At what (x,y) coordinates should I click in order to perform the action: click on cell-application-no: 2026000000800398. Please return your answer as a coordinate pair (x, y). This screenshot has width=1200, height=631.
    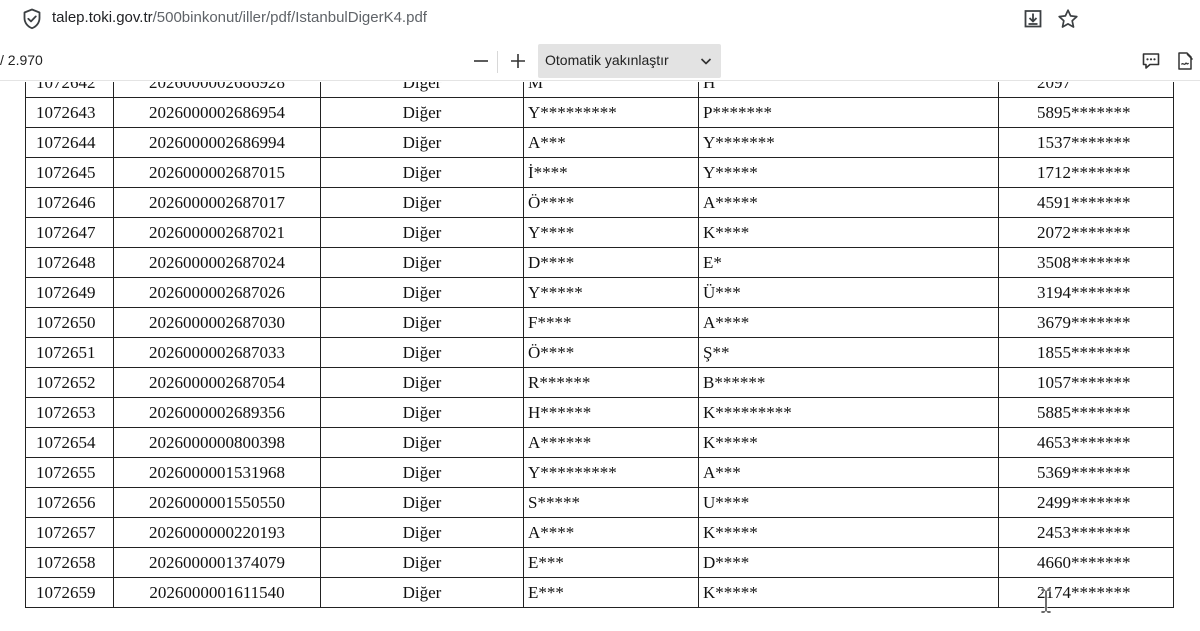
    Looking at the image, I should click on (217, 442).